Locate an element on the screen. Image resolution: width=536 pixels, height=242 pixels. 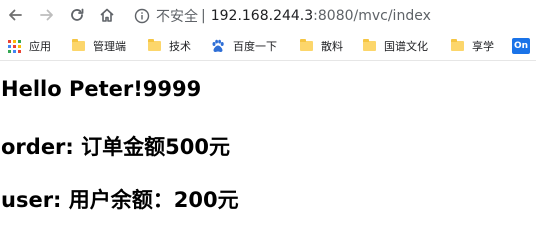
bookmark-folder-guopu: 国谱文化 is located at coordinates (395, 46).